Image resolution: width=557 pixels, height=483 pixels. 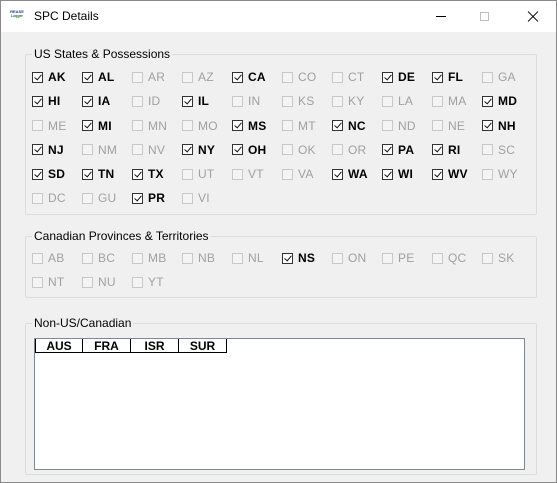 I want to click on checkbox-wi: WI, so click(x=407, y=174).